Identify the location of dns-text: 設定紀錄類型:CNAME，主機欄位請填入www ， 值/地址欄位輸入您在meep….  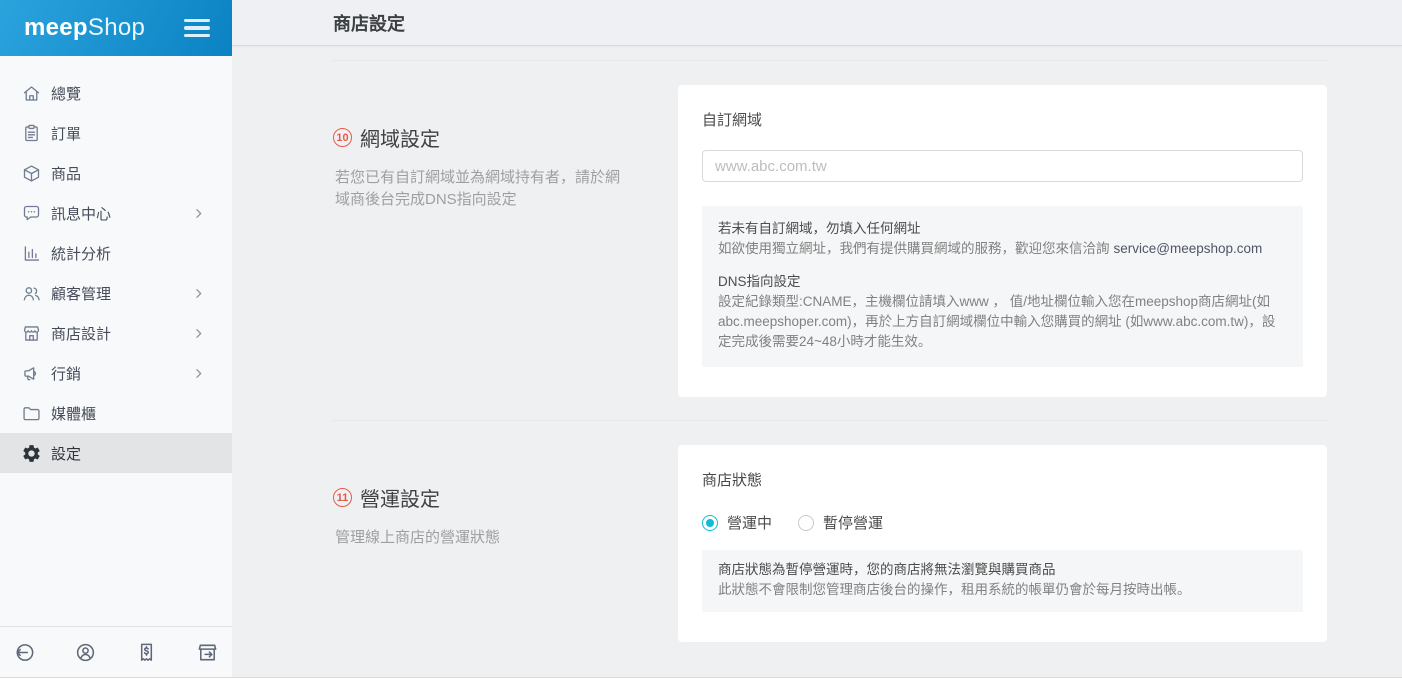
(997, 321).